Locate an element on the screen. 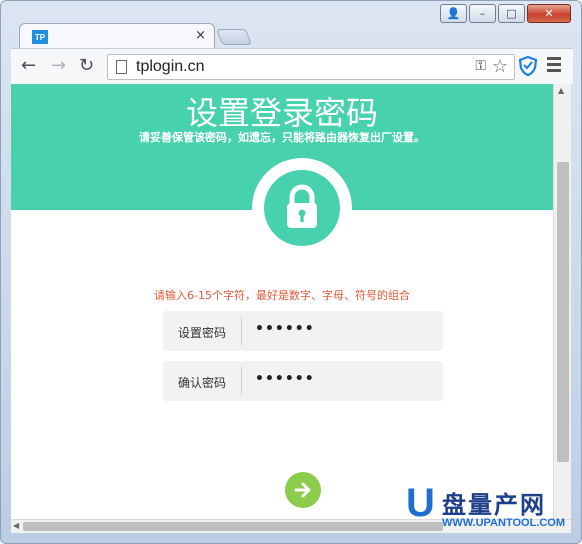 This screenshot has height=544, width=582. horizontal-scroll-thumb is located at coordinates (233, 526).